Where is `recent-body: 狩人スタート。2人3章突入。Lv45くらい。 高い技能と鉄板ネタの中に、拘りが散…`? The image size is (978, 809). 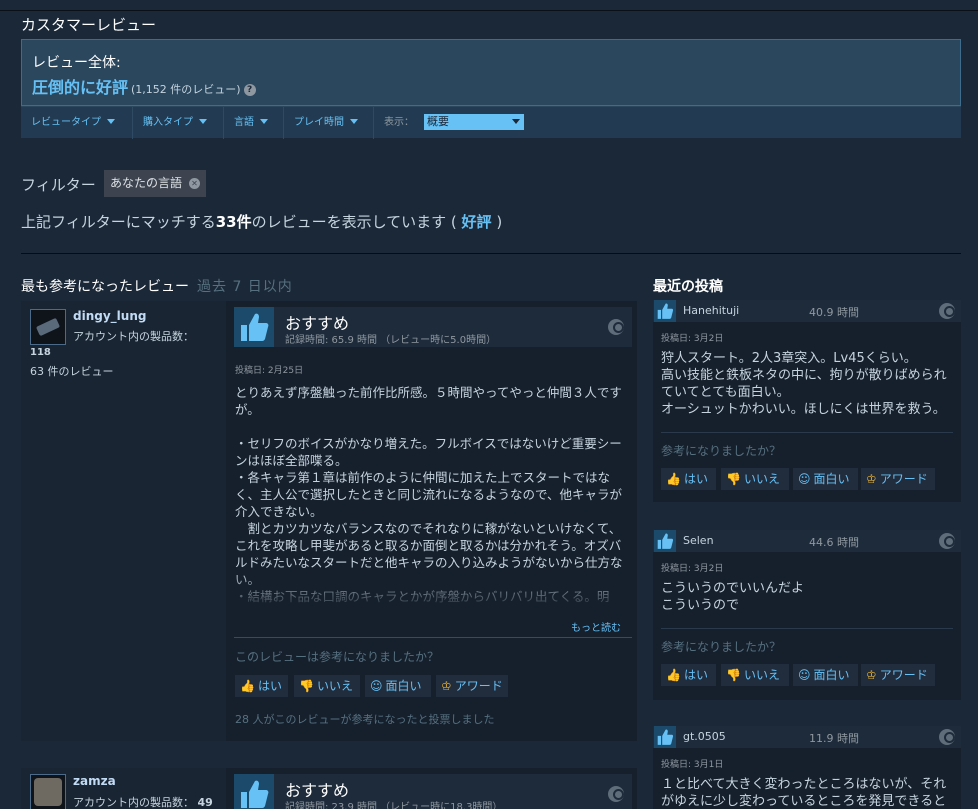
recent-body: 狩人スタート。2人3章突入。Lv45くらい。 高い技能と鉄板ネタの中に、拘りが散… is located at coordinates (804, 384).